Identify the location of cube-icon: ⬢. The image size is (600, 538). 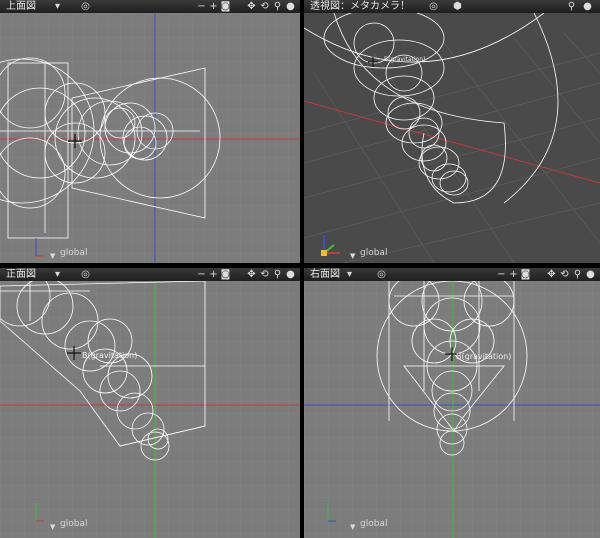
(457, 6).